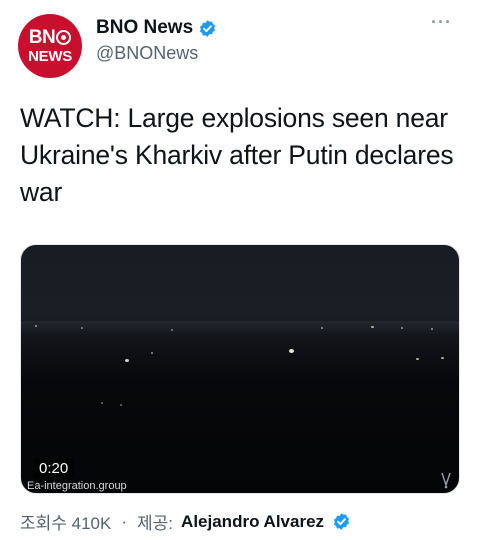 The height and width of the screenshot is (540, 480). What do you see at coordinates (66, 523) in the screenshot?
I see `view-count: 조회수 410K` at bounding box center [66, 523].